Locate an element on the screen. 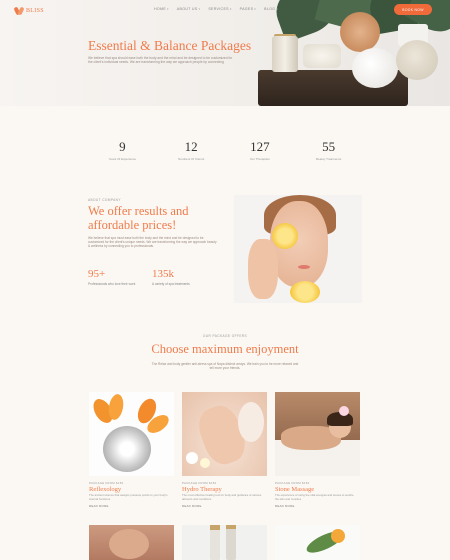  nav-item-pages: PAGES ▾ is located at coordinates (248, 9).